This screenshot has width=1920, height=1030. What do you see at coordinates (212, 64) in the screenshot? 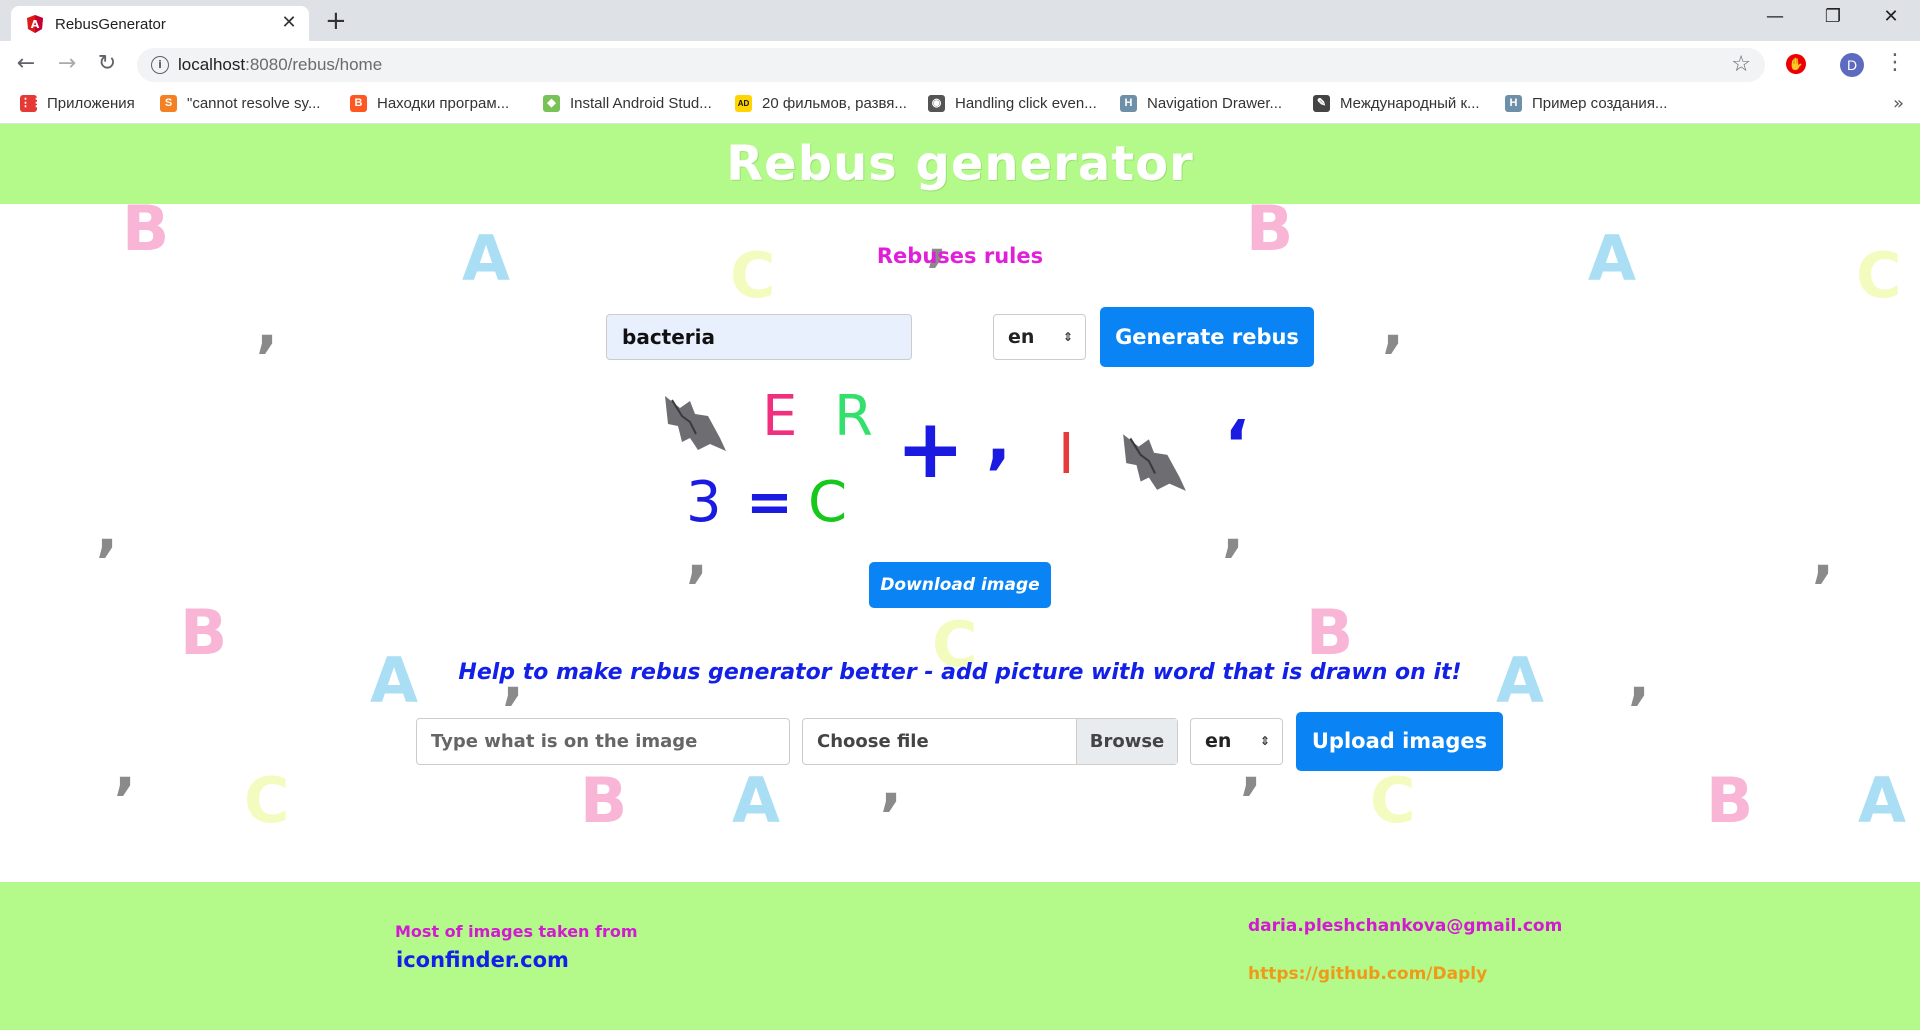
I see `url-host: localhost` at bounding box center [212, 64].